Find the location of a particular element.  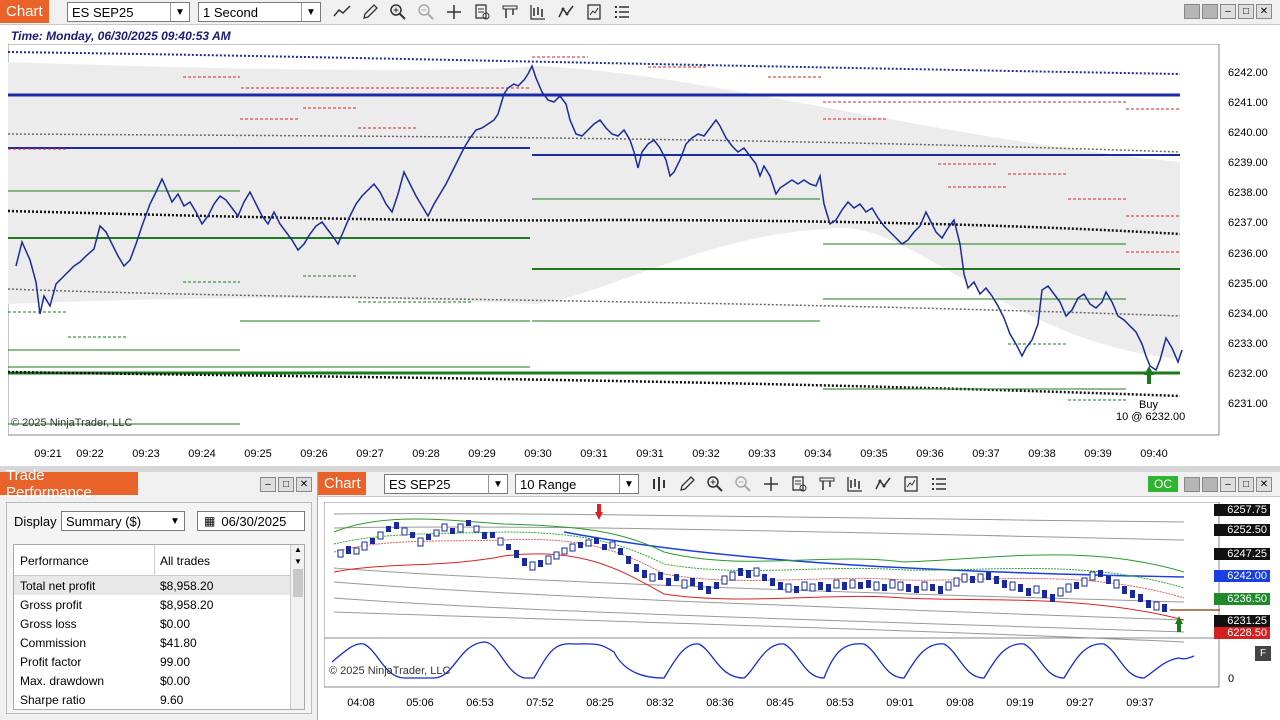

price-axis-label: 6240.00 is located at coordinates (1248, 133).